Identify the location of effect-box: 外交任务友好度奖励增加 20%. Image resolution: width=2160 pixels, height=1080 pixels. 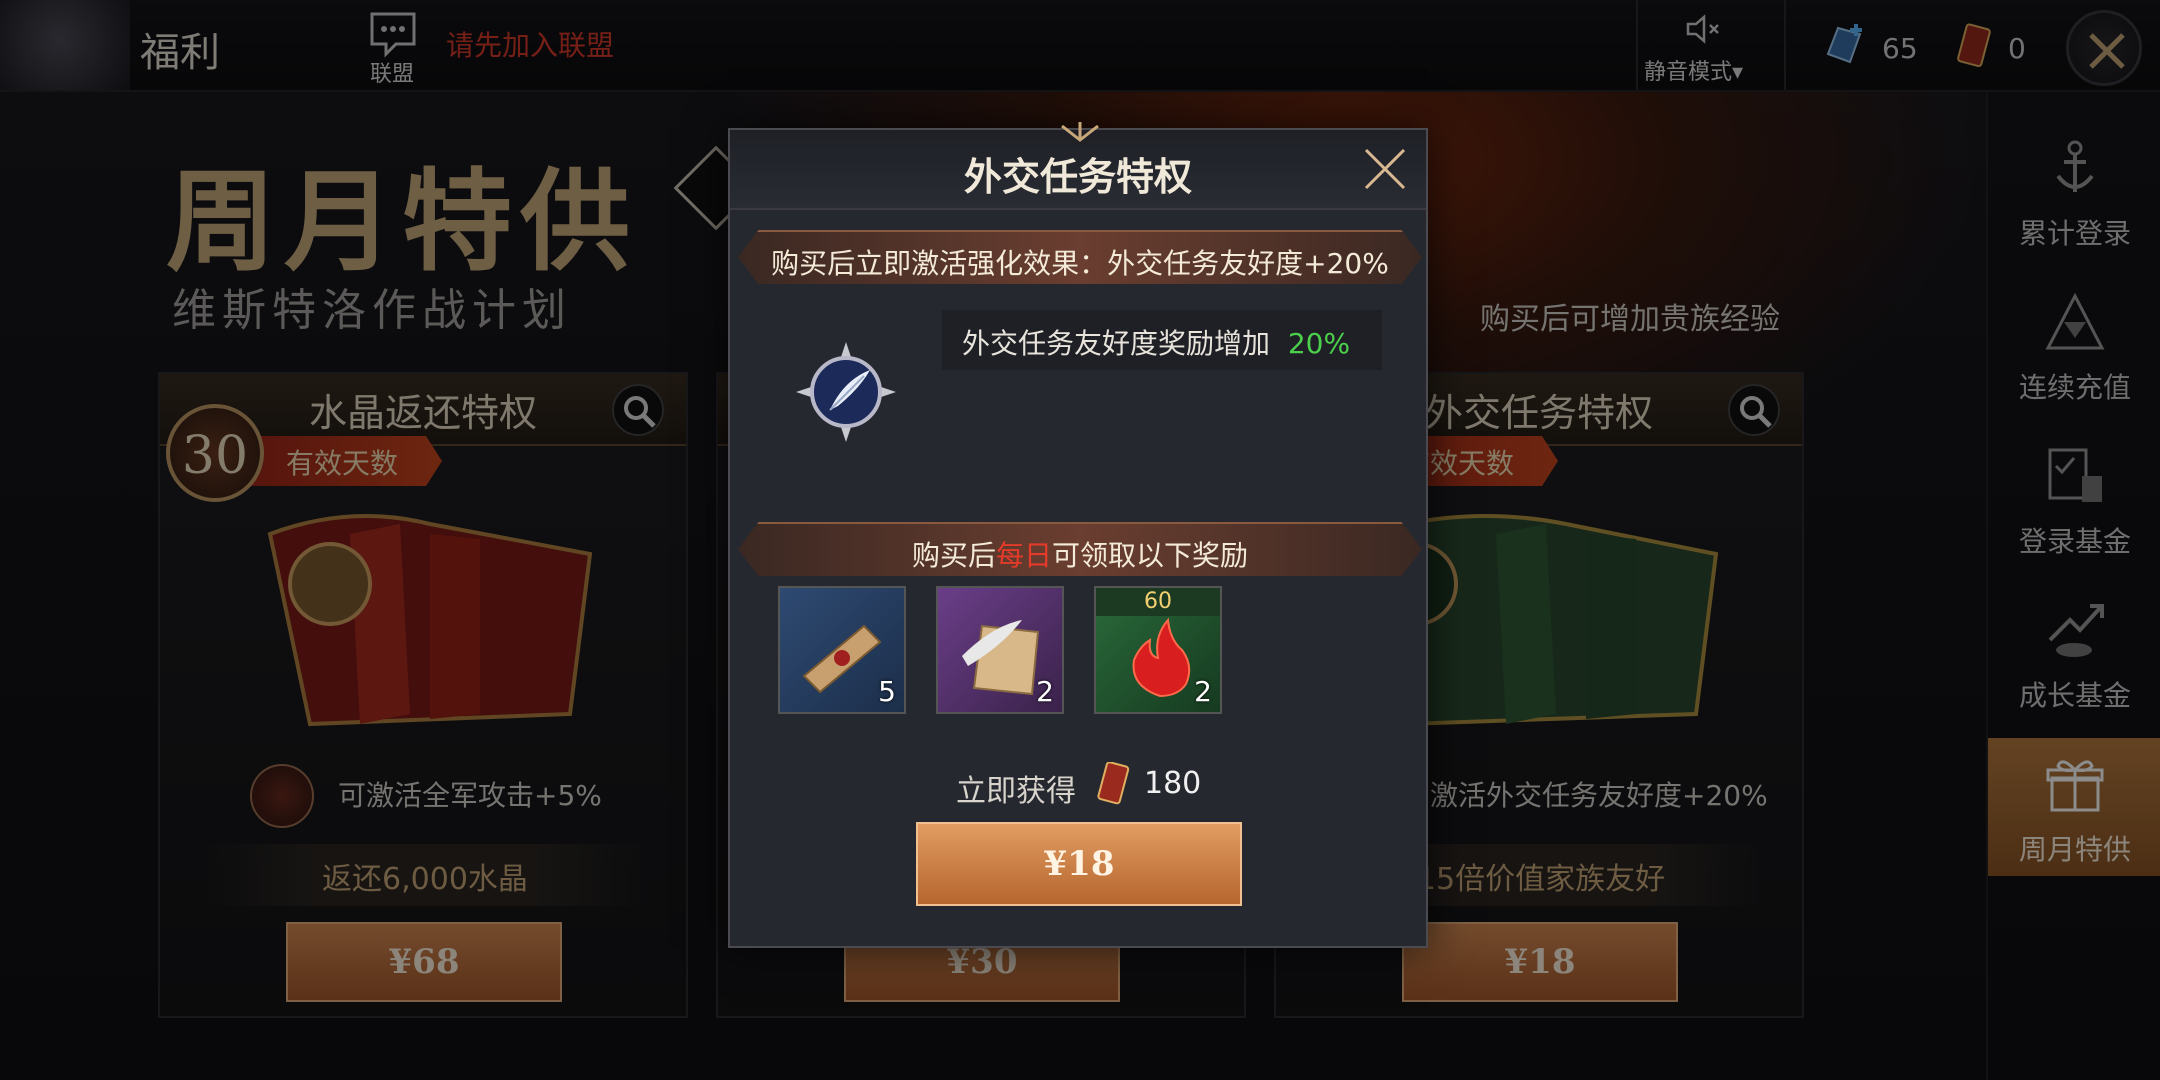
(1162, 340).